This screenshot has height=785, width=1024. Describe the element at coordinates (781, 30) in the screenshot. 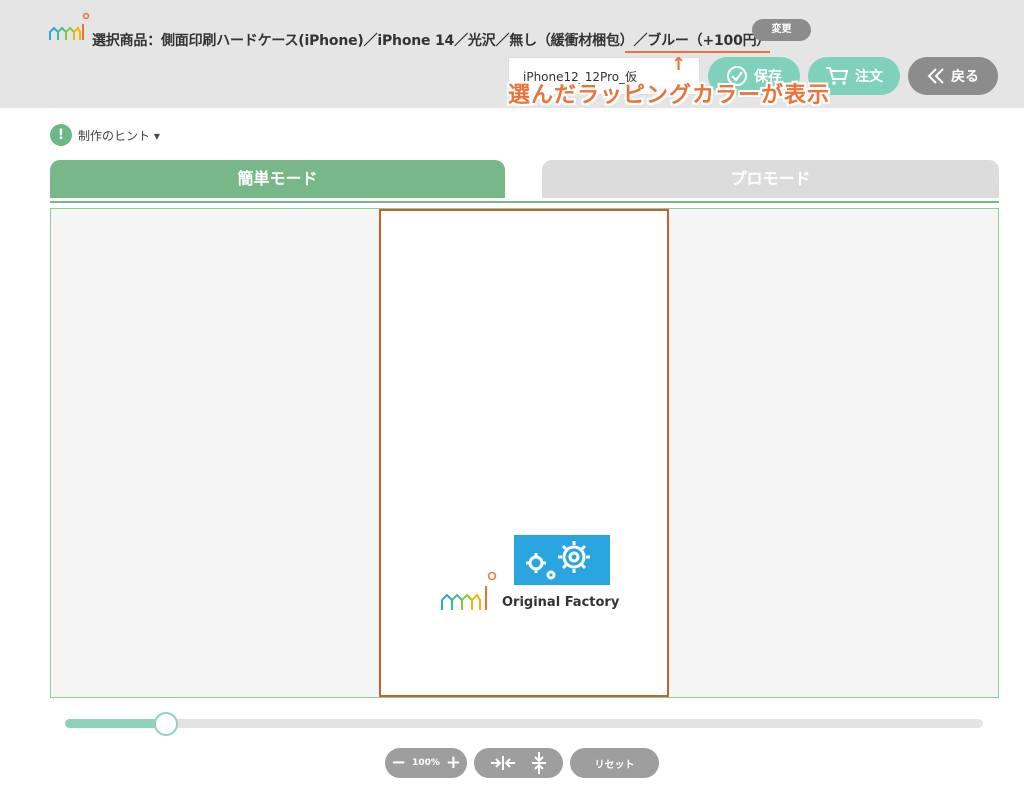

I see `change-button: 変更` at that location.